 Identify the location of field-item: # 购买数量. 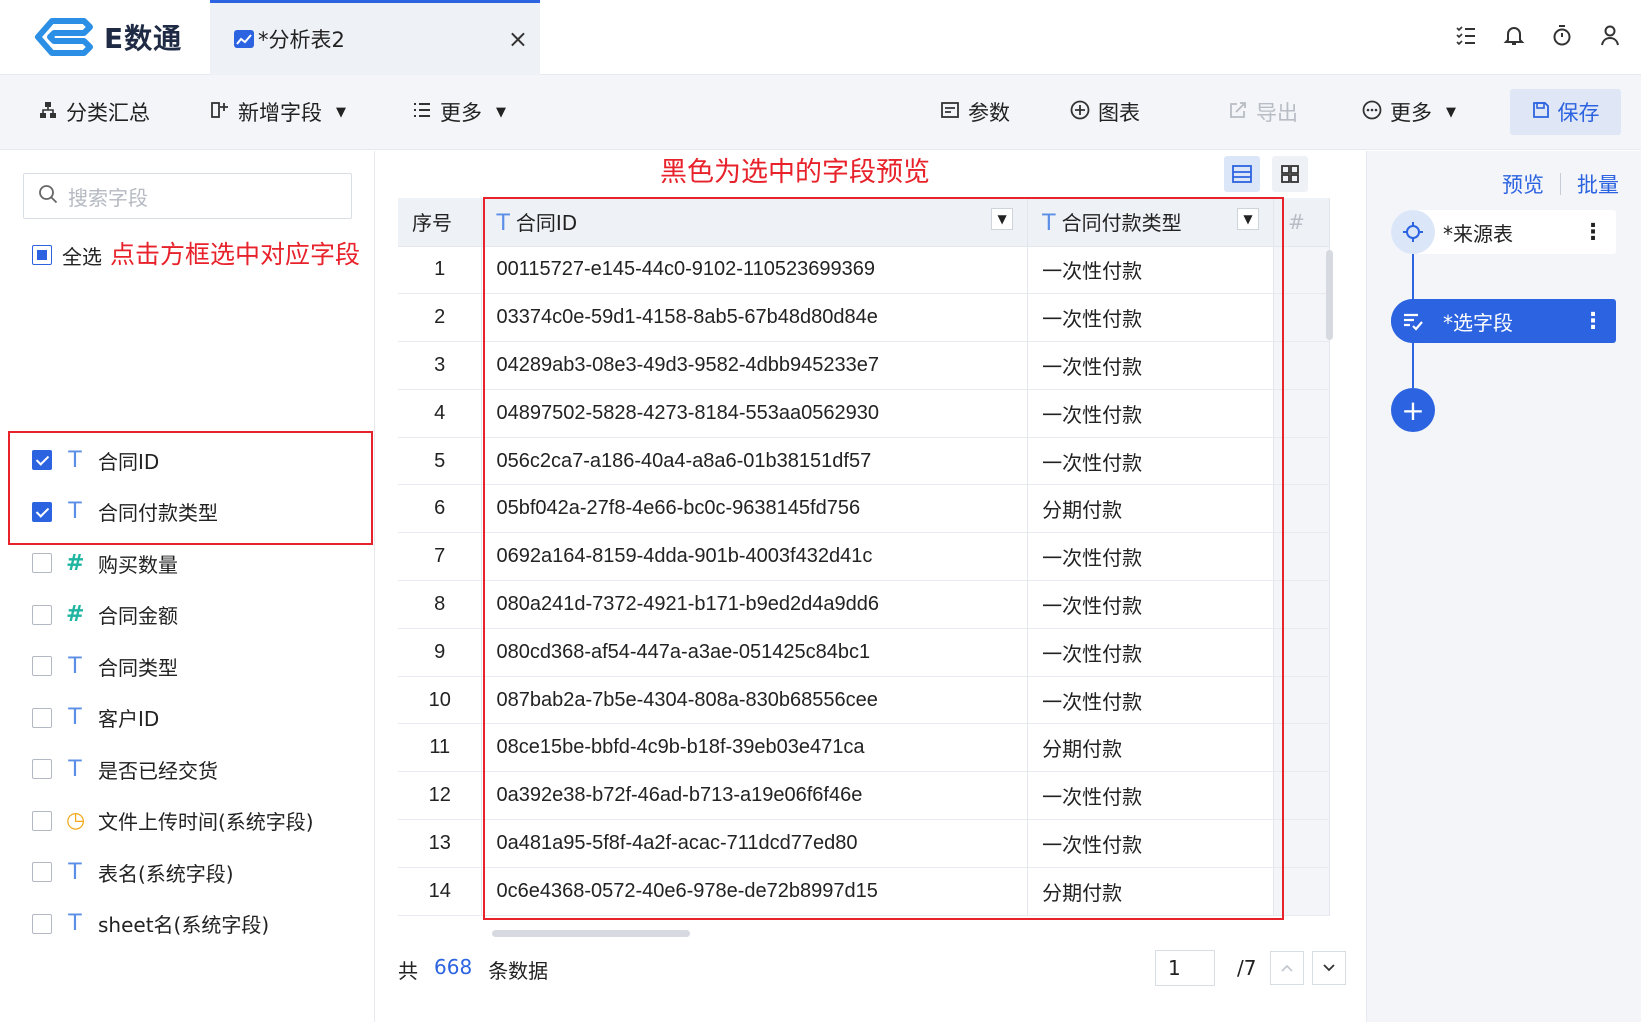
(105, 563).